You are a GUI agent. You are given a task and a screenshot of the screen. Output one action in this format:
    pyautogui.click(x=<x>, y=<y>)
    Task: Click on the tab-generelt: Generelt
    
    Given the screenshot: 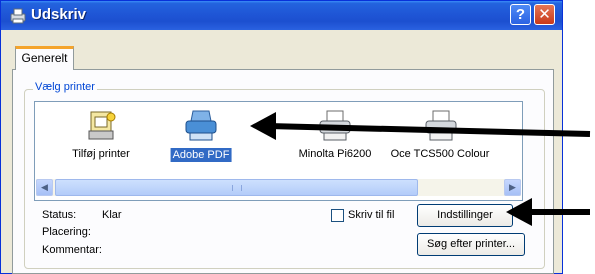 What is the action you would take?
    pyautogui.click(x=44, y=58)
    